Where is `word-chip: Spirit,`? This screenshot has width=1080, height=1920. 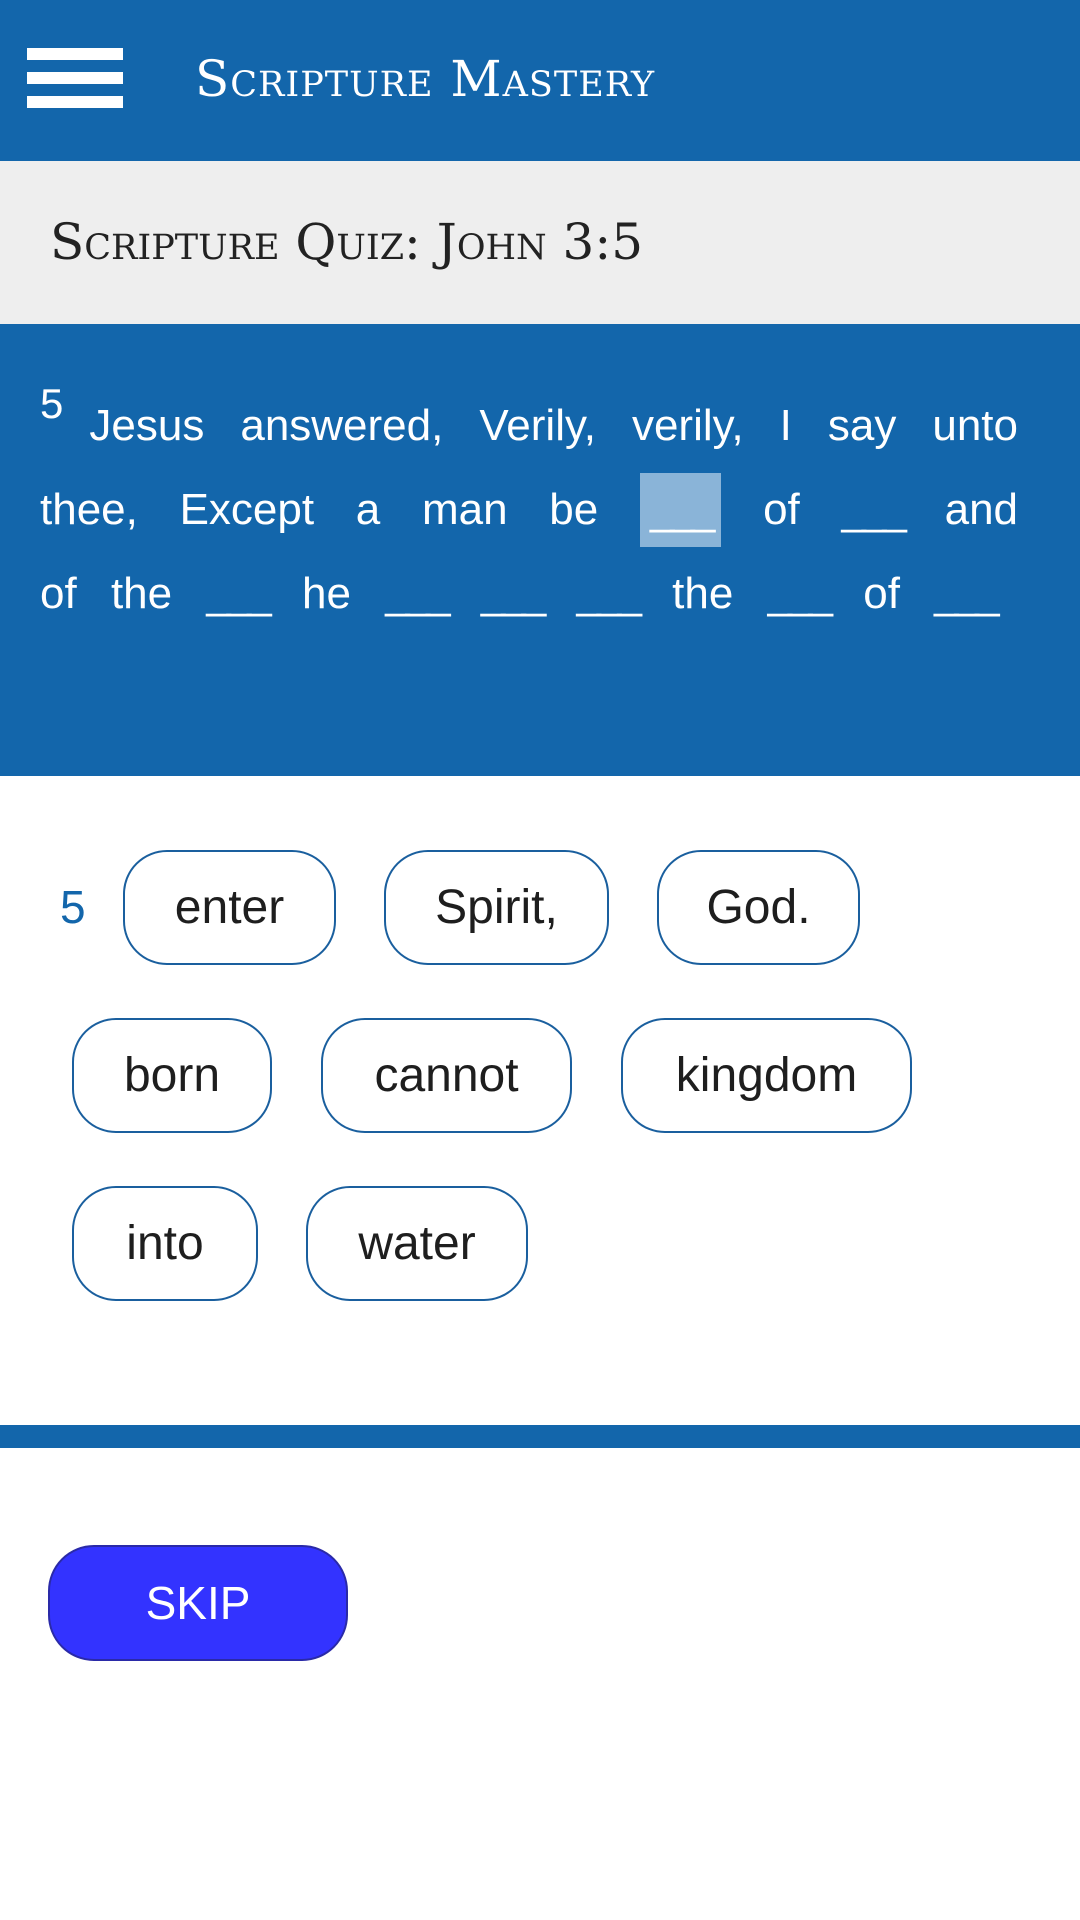
word-chip: Spirit, is located at coordinates (496, 907).